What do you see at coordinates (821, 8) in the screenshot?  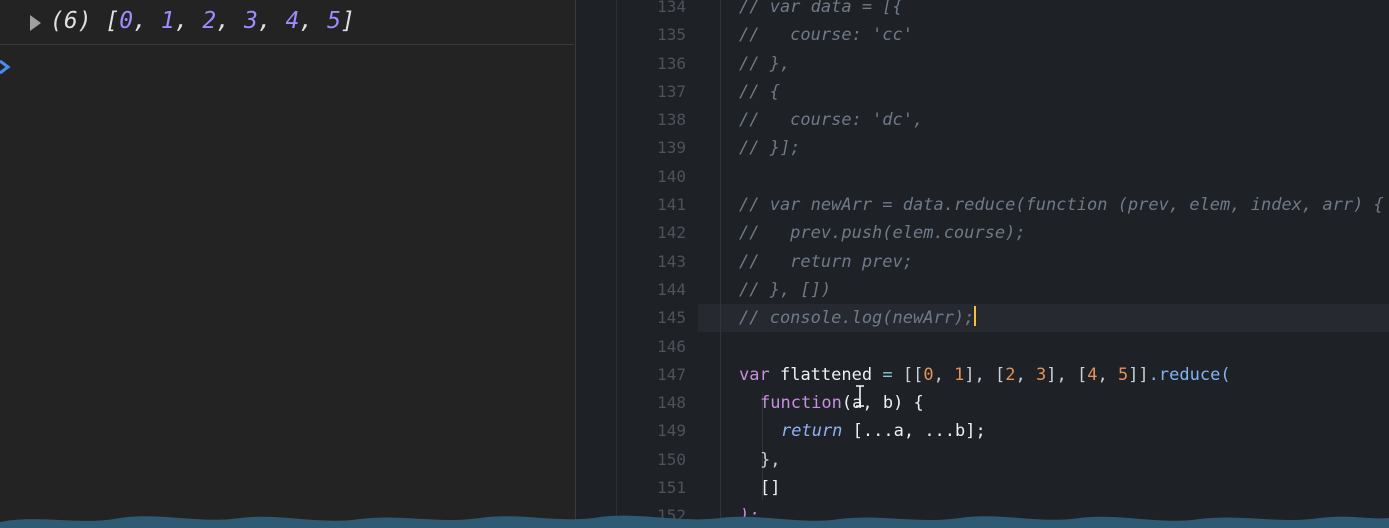 I see `code-line-134: // var data = [{` at bounding box center [821, 8].